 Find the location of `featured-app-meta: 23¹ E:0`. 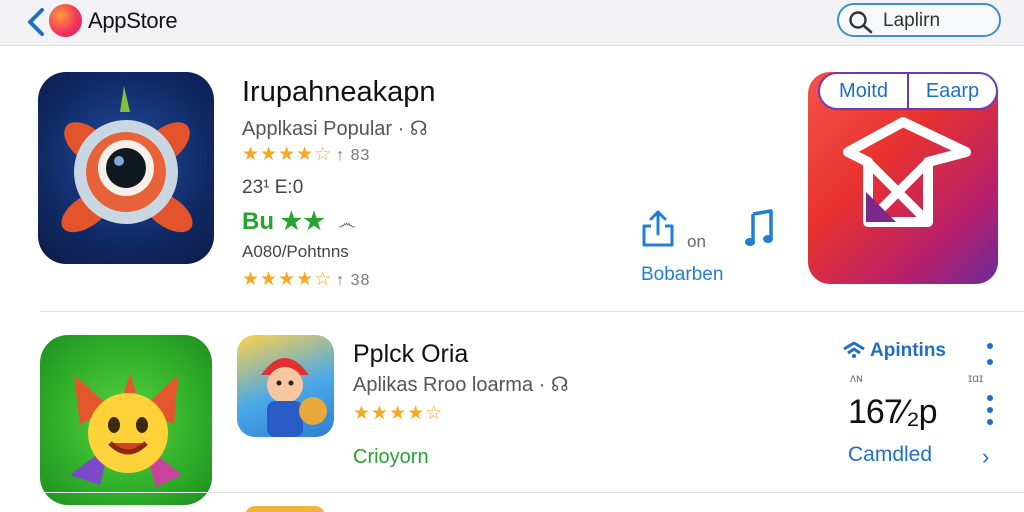

featured-app-meta: 23¹ E:0 is located at coordinates (273, 187).